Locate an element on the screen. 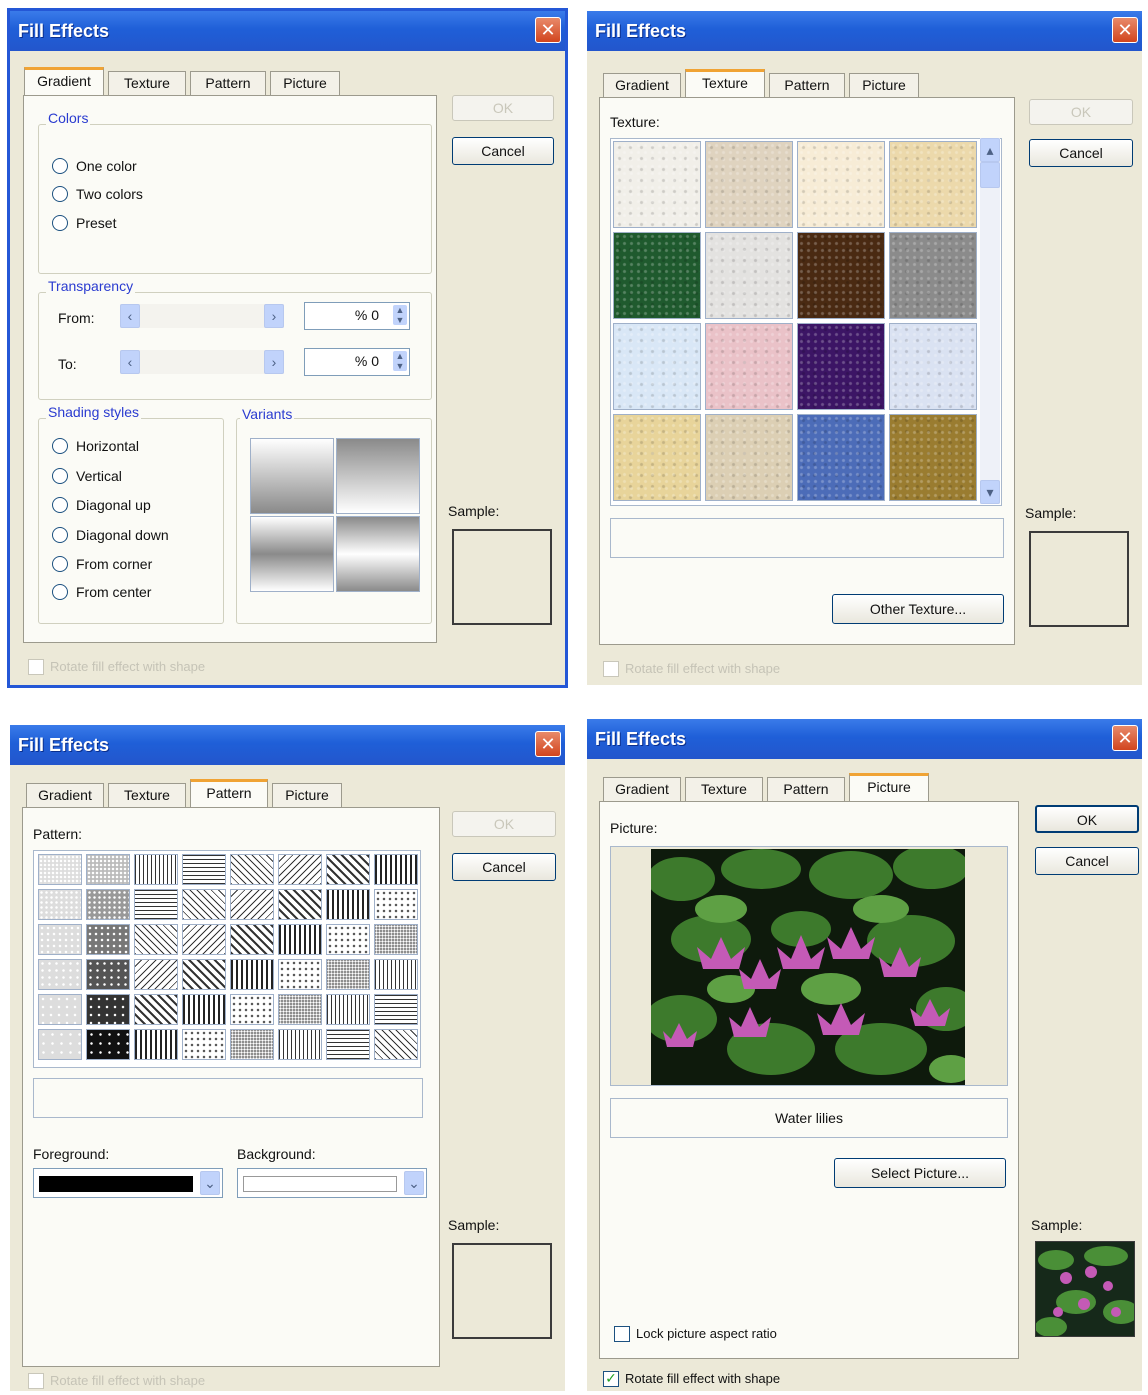  from-left-arrow-icon: ‹ is located at coordinates (130, 316).